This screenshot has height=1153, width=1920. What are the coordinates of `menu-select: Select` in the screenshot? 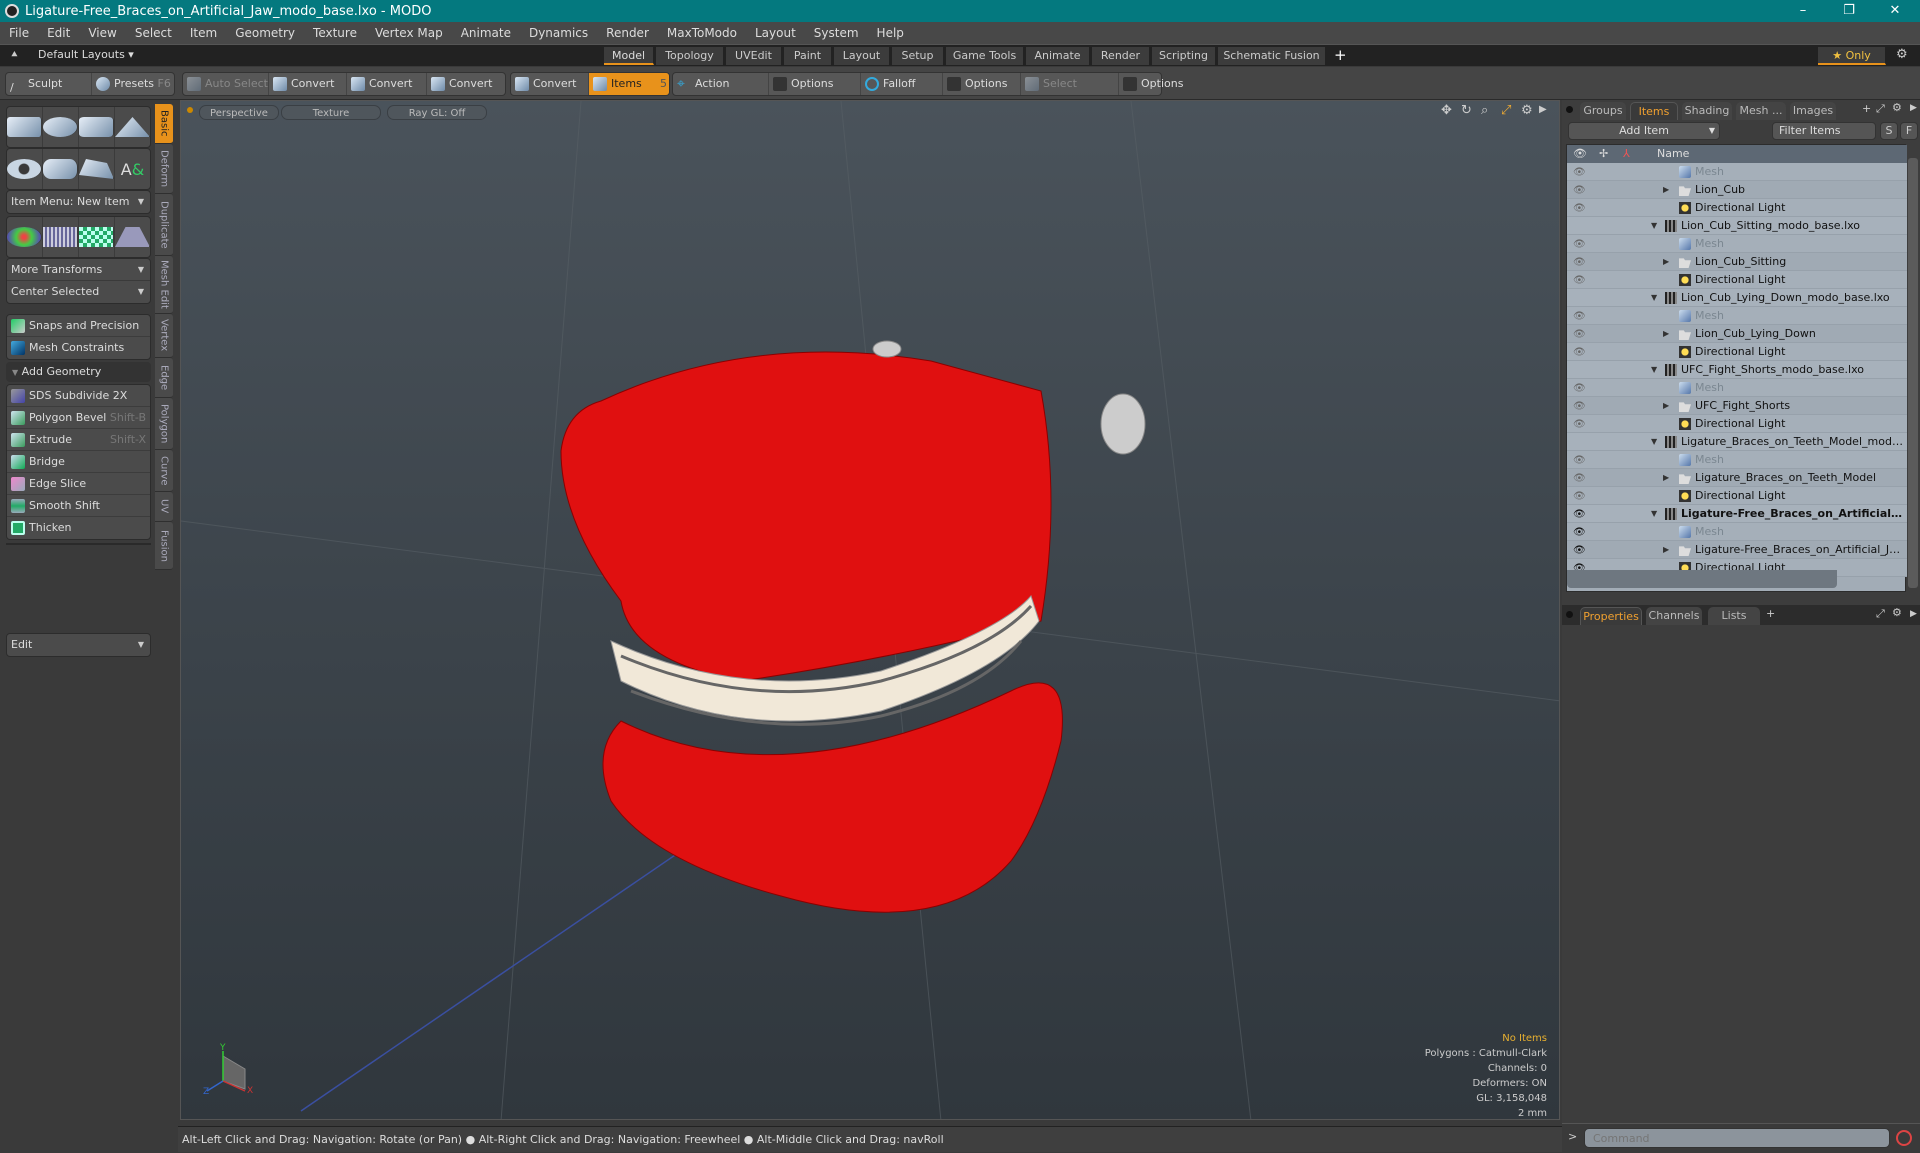 It's located at (153, 33).